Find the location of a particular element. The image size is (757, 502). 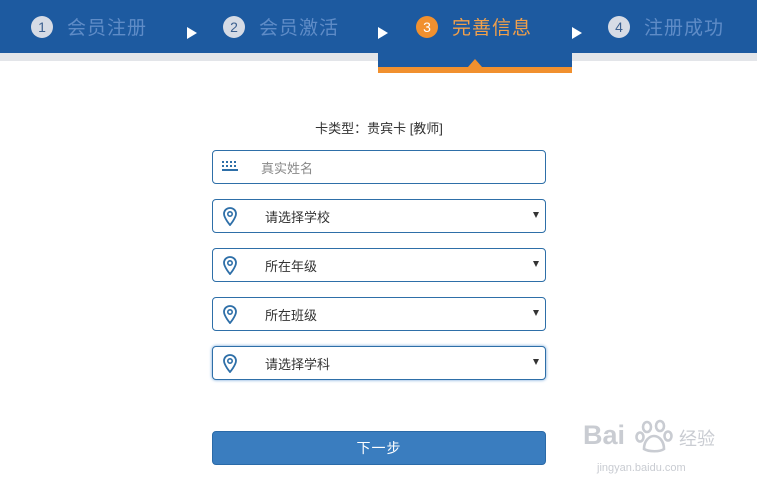

watermark-url: jingyan.baidu.com is located at coordinates (641, 468).